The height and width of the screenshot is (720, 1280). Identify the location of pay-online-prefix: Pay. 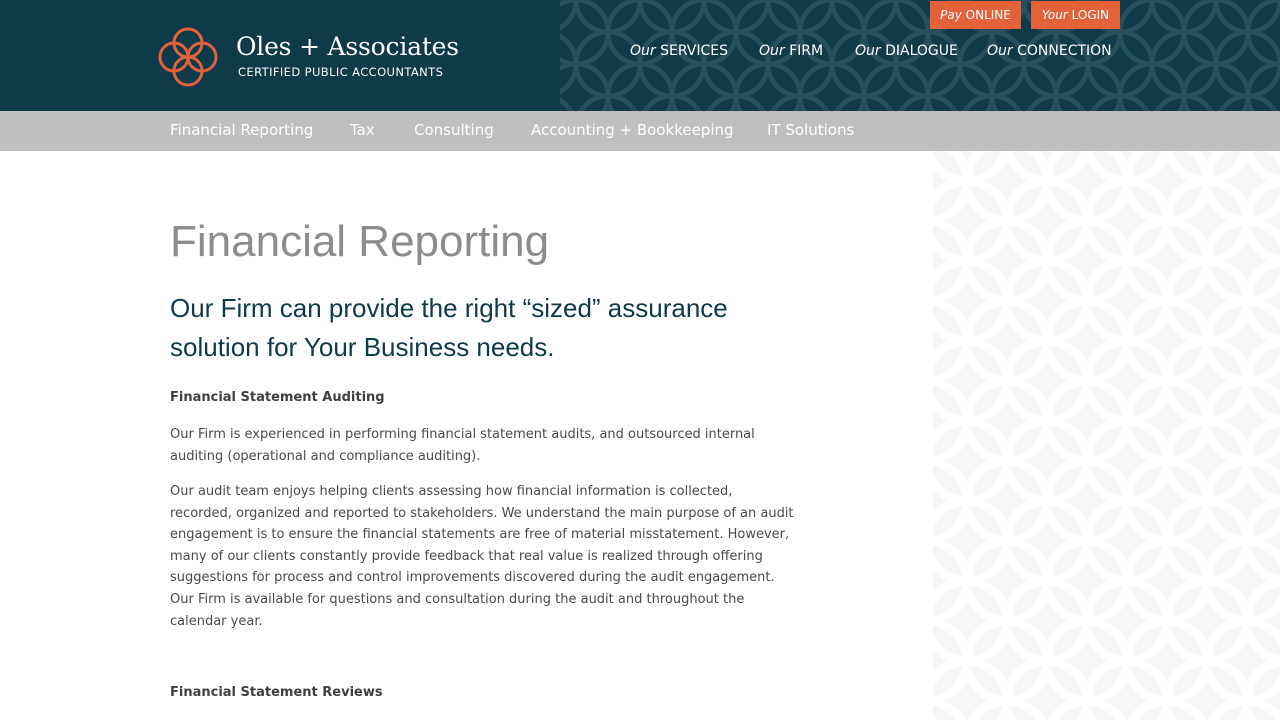
(951, 15).